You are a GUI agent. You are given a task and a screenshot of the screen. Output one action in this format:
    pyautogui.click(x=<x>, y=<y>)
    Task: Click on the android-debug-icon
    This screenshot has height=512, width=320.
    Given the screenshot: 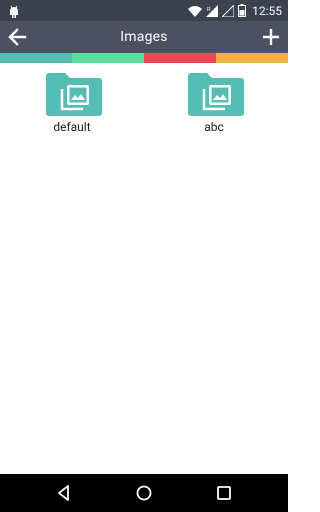 What is the action you would take?
    pyautogui.click(x=14, y=12)
    